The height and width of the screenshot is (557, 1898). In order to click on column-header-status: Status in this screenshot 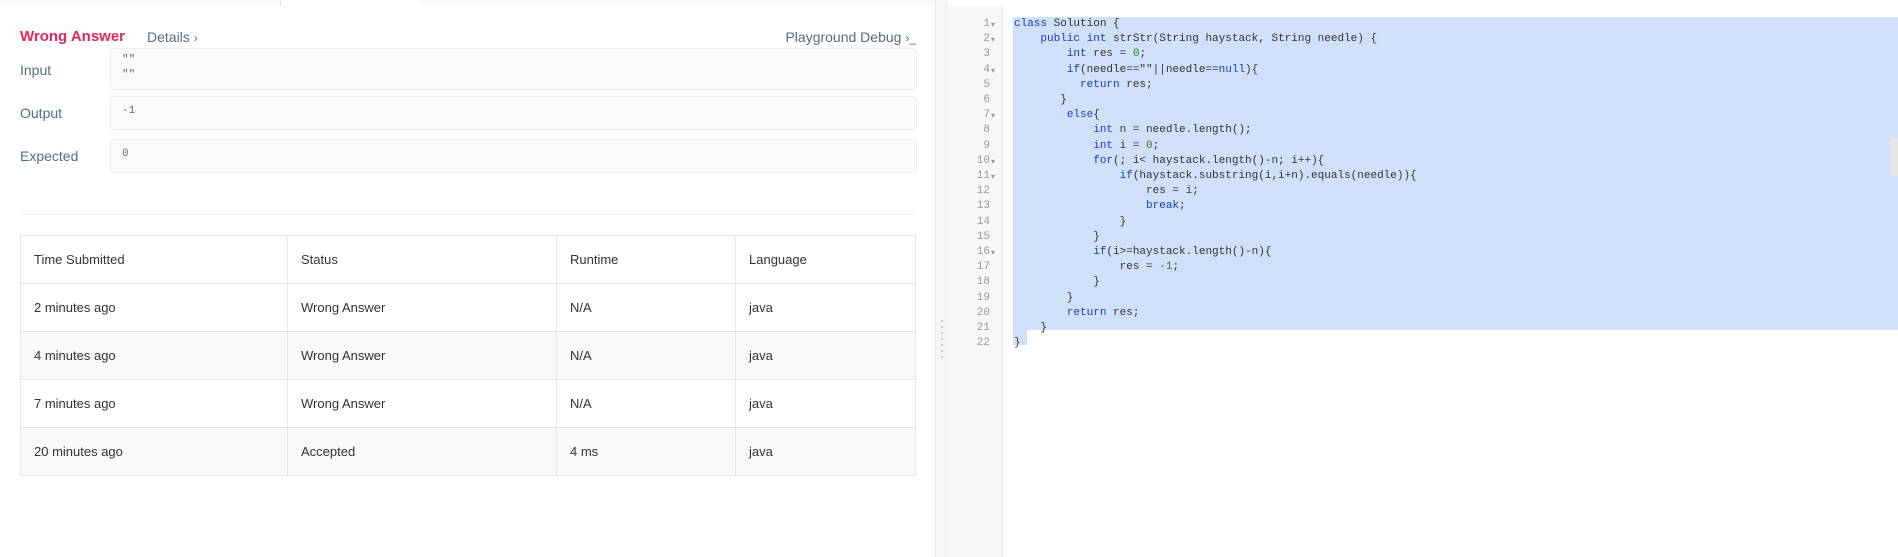, I will do `click(422, 259)`.